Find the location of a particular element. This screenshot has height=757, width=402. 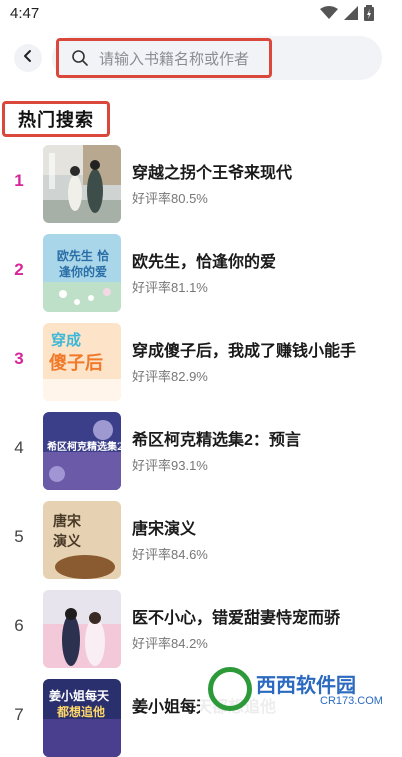

signal-icon is located at coordinates (351, 15).